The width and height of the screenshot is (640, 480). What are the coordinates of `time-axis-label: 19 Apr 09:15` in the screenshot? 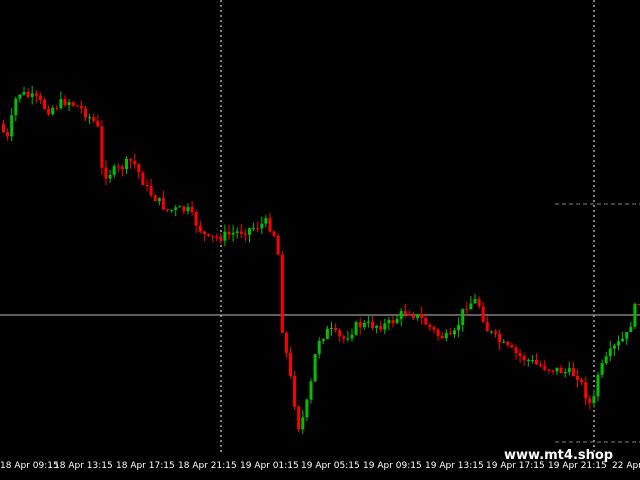 It's located at (392, 466).